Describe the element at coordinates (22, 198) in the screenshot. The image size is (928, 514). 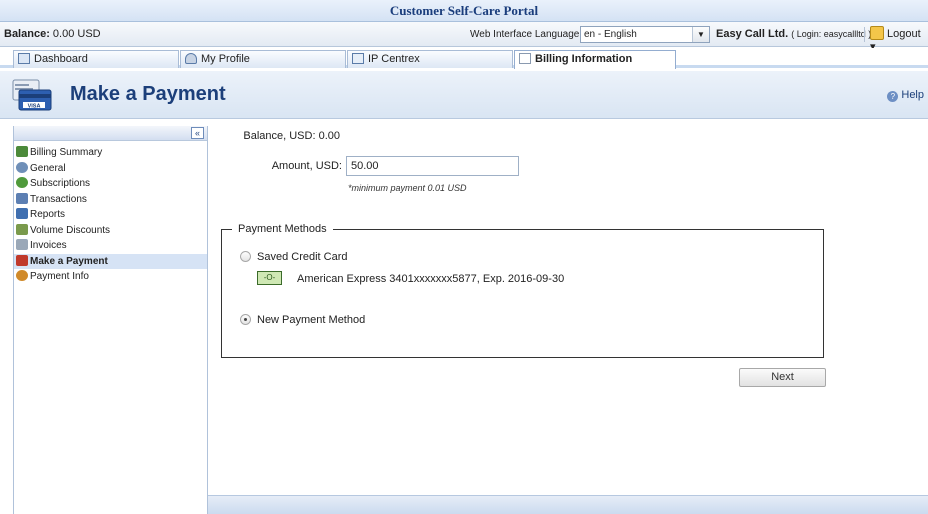
I see `list-icon` at that location.